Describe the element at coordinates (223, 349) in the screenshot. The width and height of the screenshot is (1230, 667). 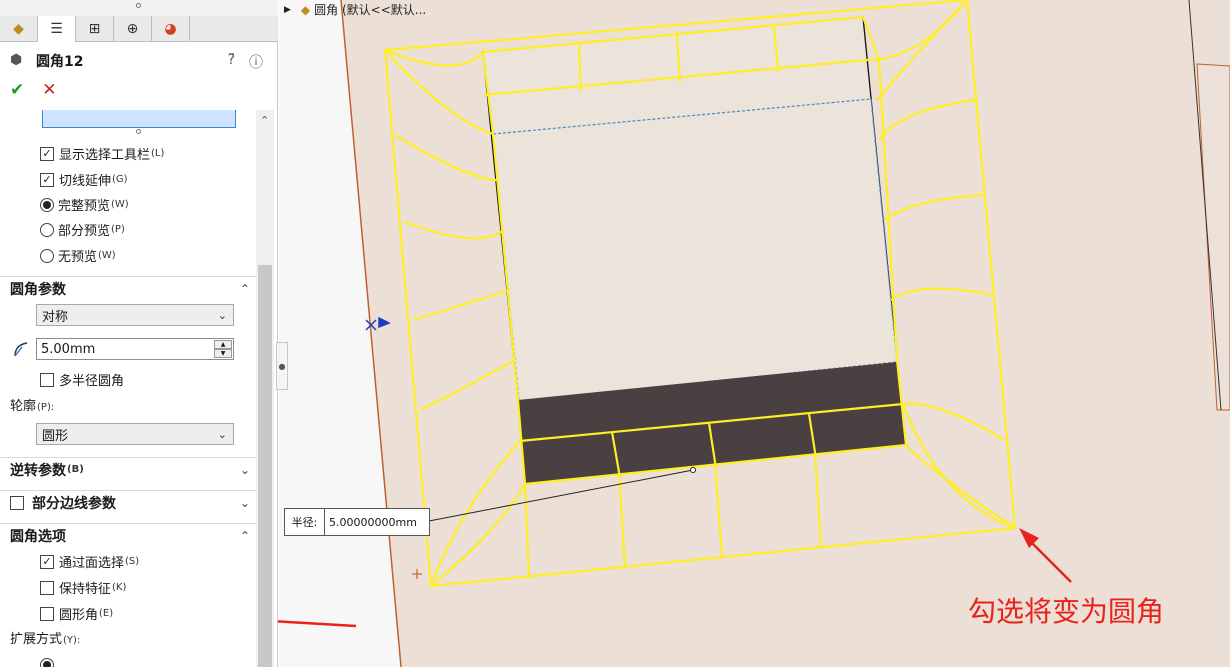
I see `radius-spinner: ▲ ▼` at that location.